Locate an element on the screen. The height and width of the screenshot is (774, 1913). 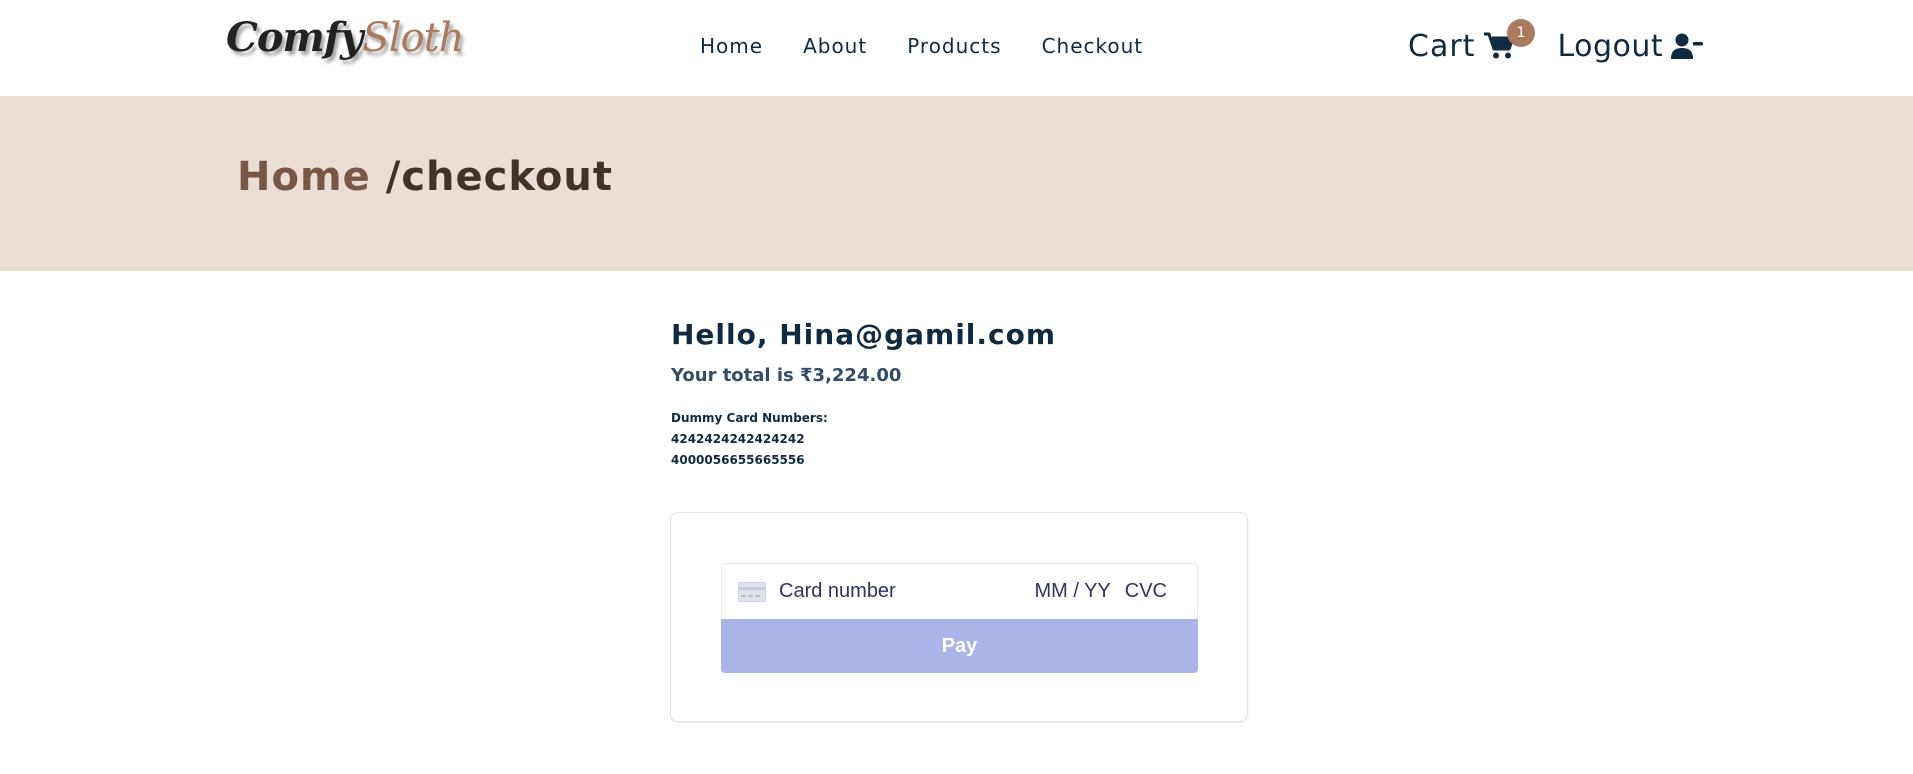
expiry-field: MM / YY is located at coordinates (1072, 591).